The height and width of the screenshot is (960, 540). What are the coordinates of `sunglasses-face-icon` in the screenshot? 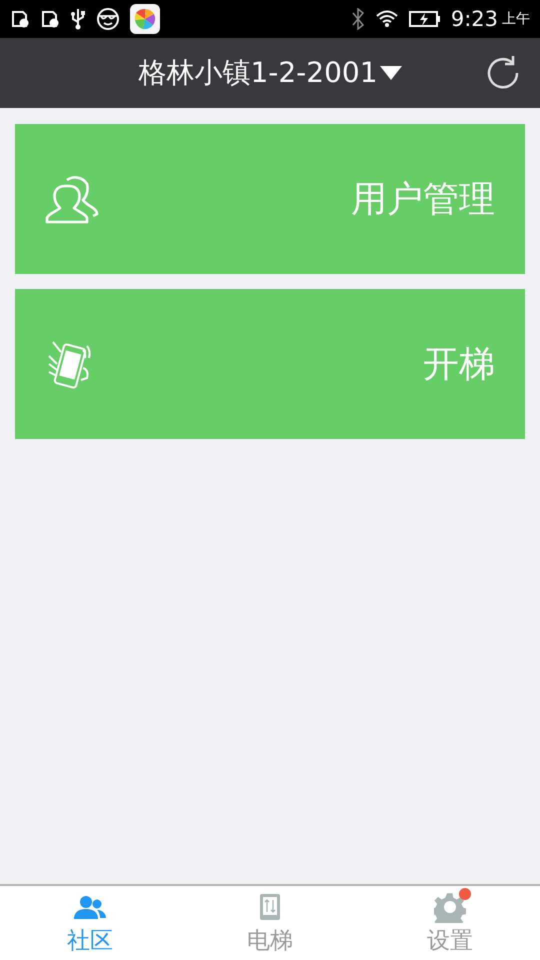 It's located at (108, 19).